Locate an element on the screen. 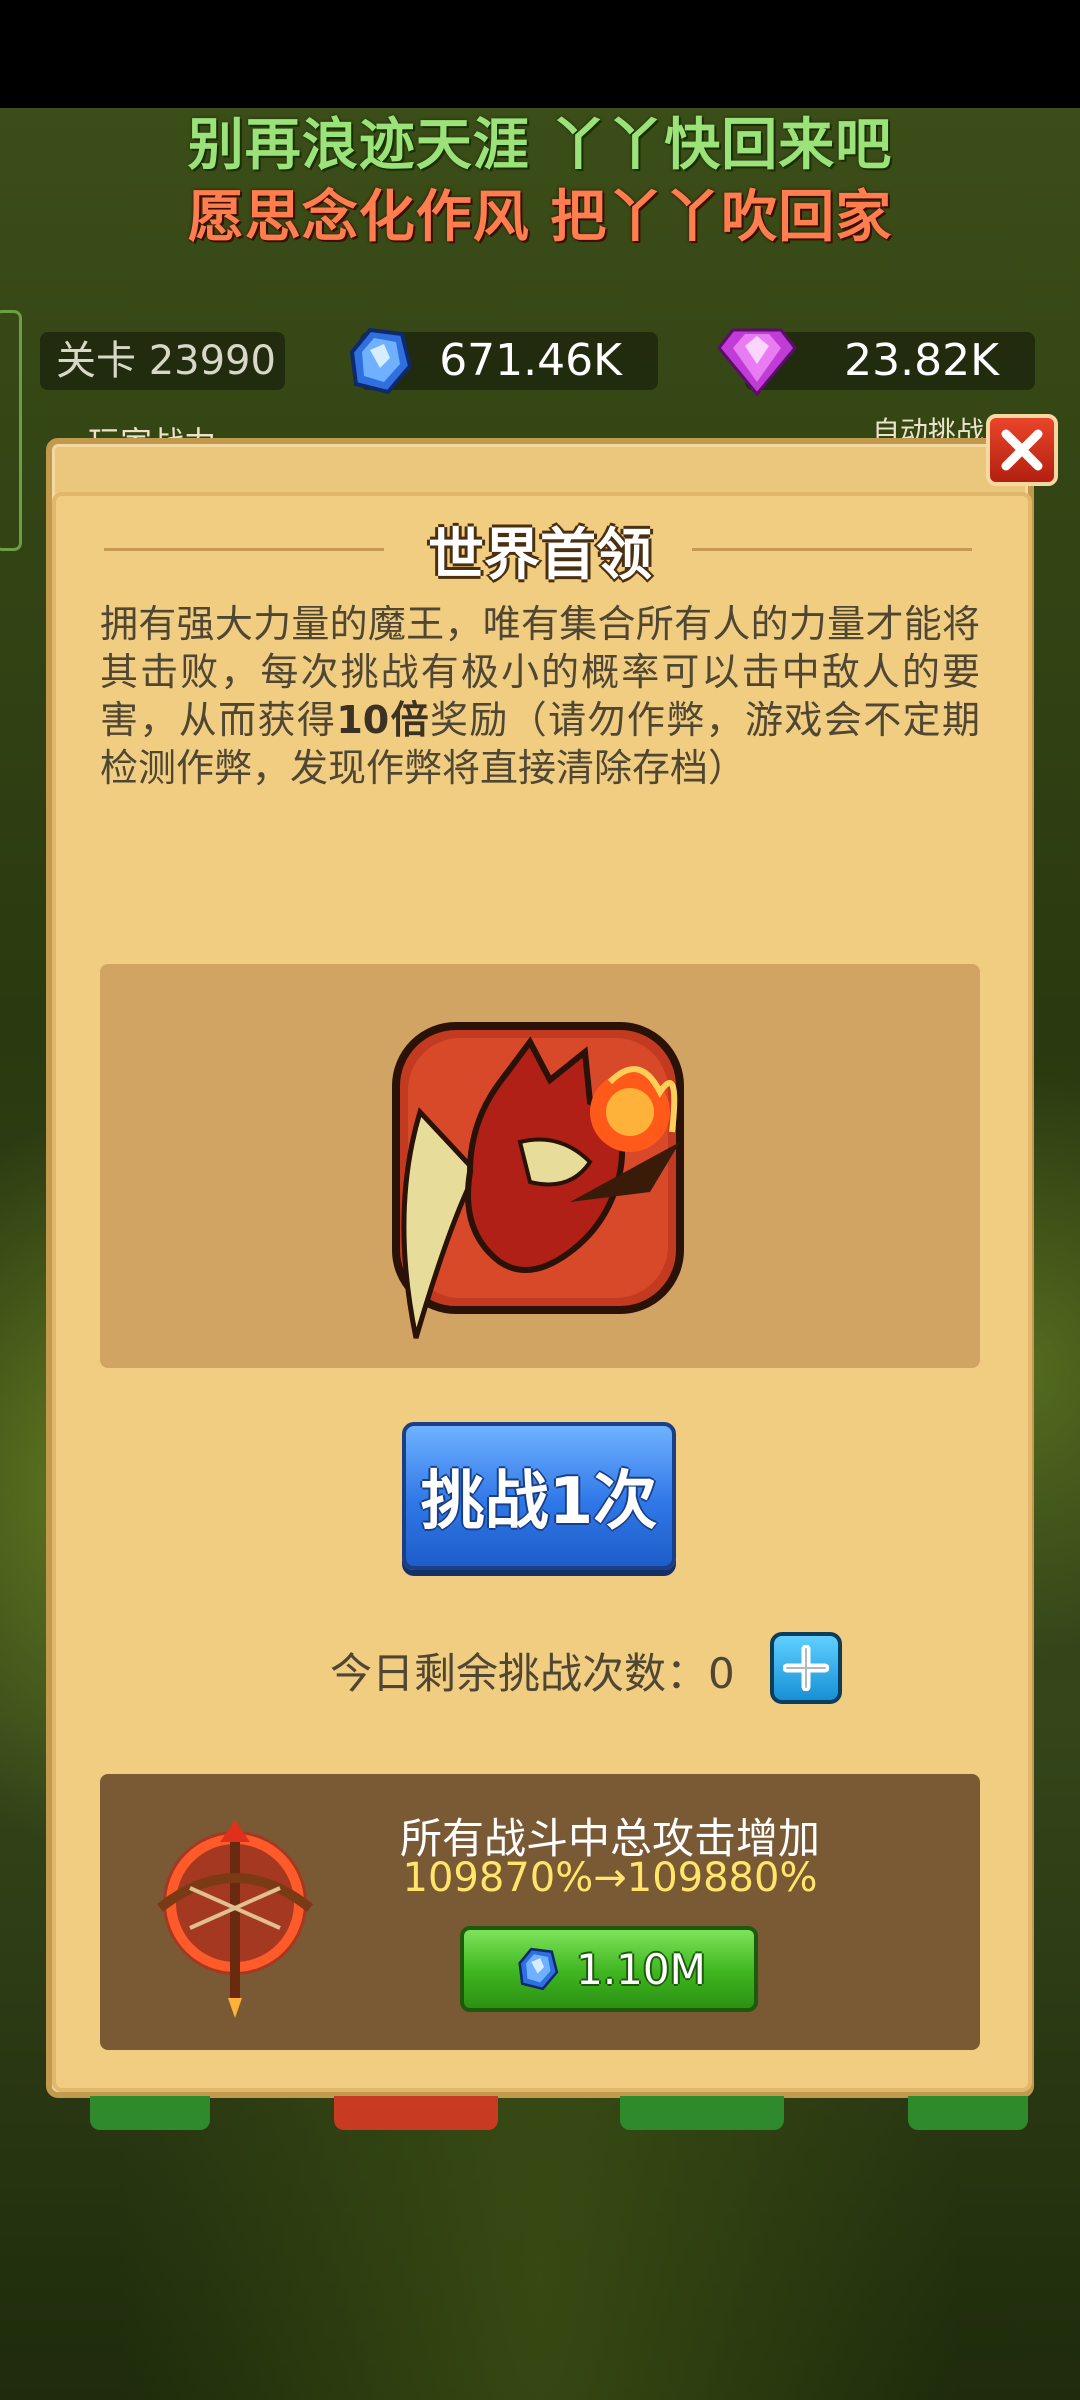 Image resolution: width=1080 pixels, height=2400 pixels. blue-gem-value: 671.46K is located at coordinates (530, 360).